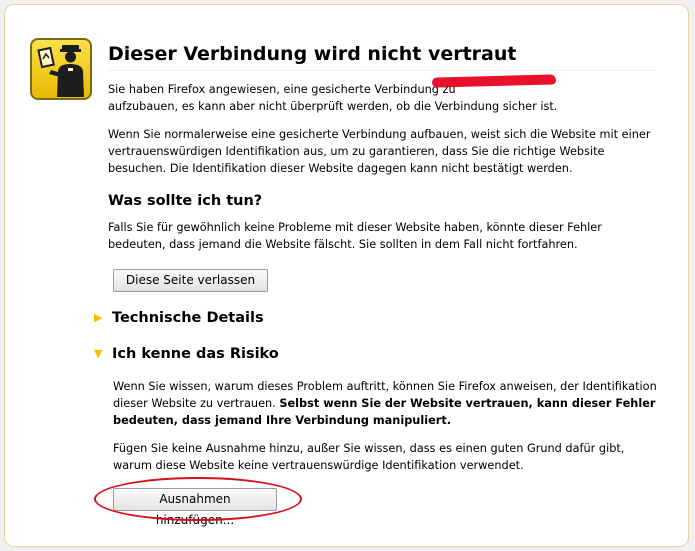 The height and width of the screenshot is (551, 695). What do you see at coordinates (190, 280) in the screenshot?
I see `leave-page-button: Diese Seite verlassen` at bounding box center [190, 280].